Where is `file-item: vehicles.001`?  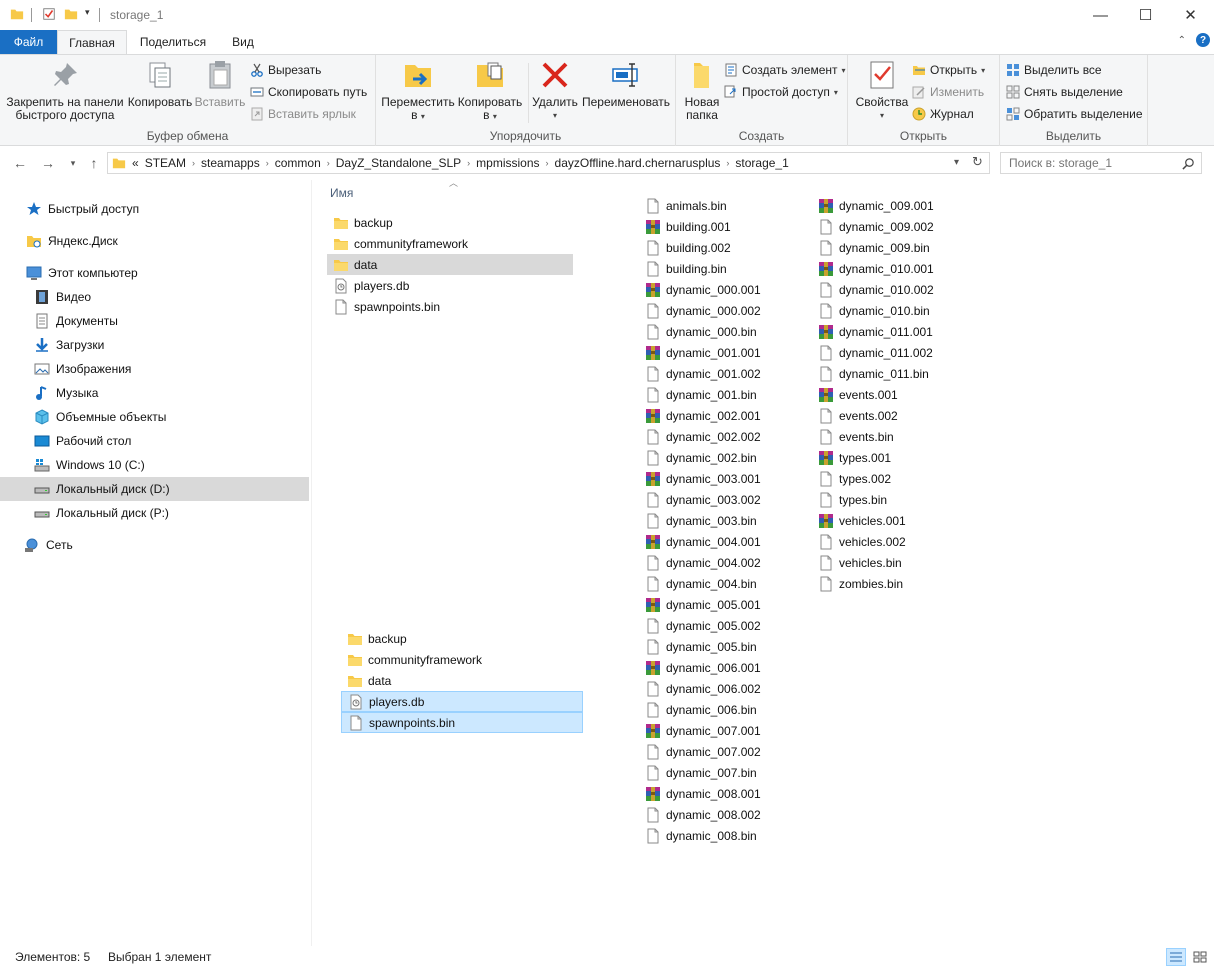 file-item: vehicles.001 is located at coordinates (892, 520).